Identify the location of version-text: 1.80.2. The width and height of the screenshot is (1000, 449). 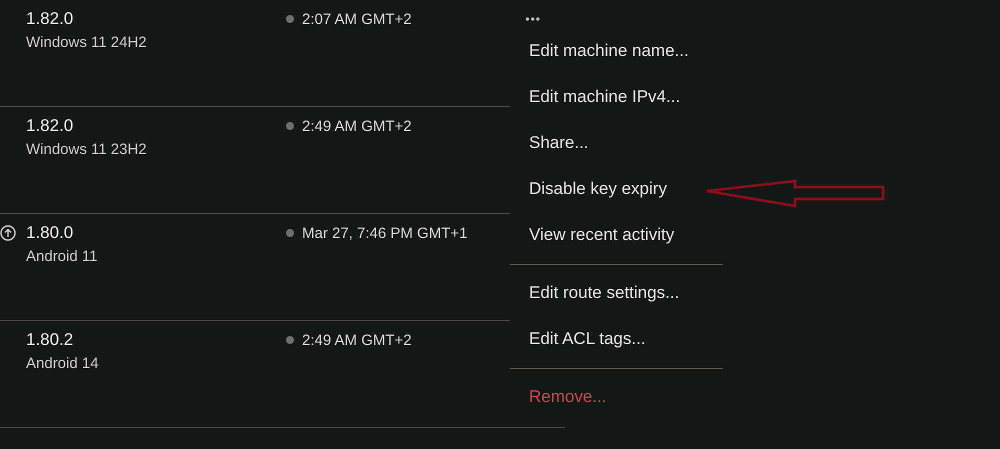
(50, 340).